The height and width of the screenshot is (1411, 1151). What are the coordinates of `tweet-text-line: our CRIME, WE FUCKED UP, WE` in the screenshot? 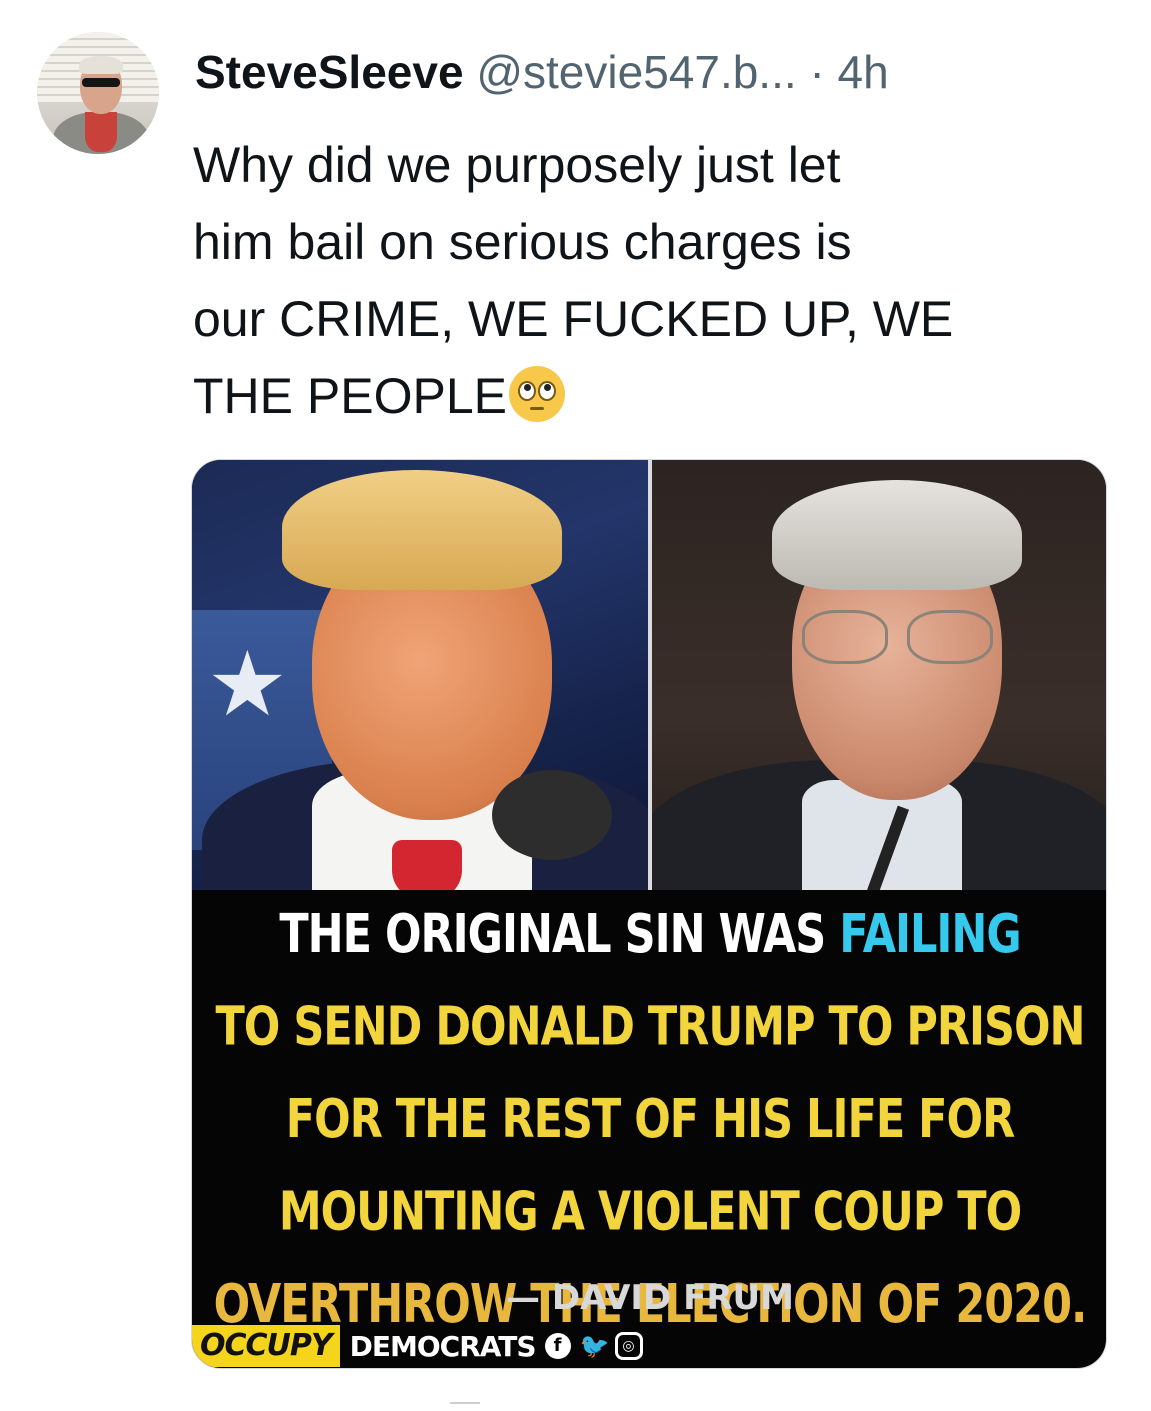 It's located at (573, 319).